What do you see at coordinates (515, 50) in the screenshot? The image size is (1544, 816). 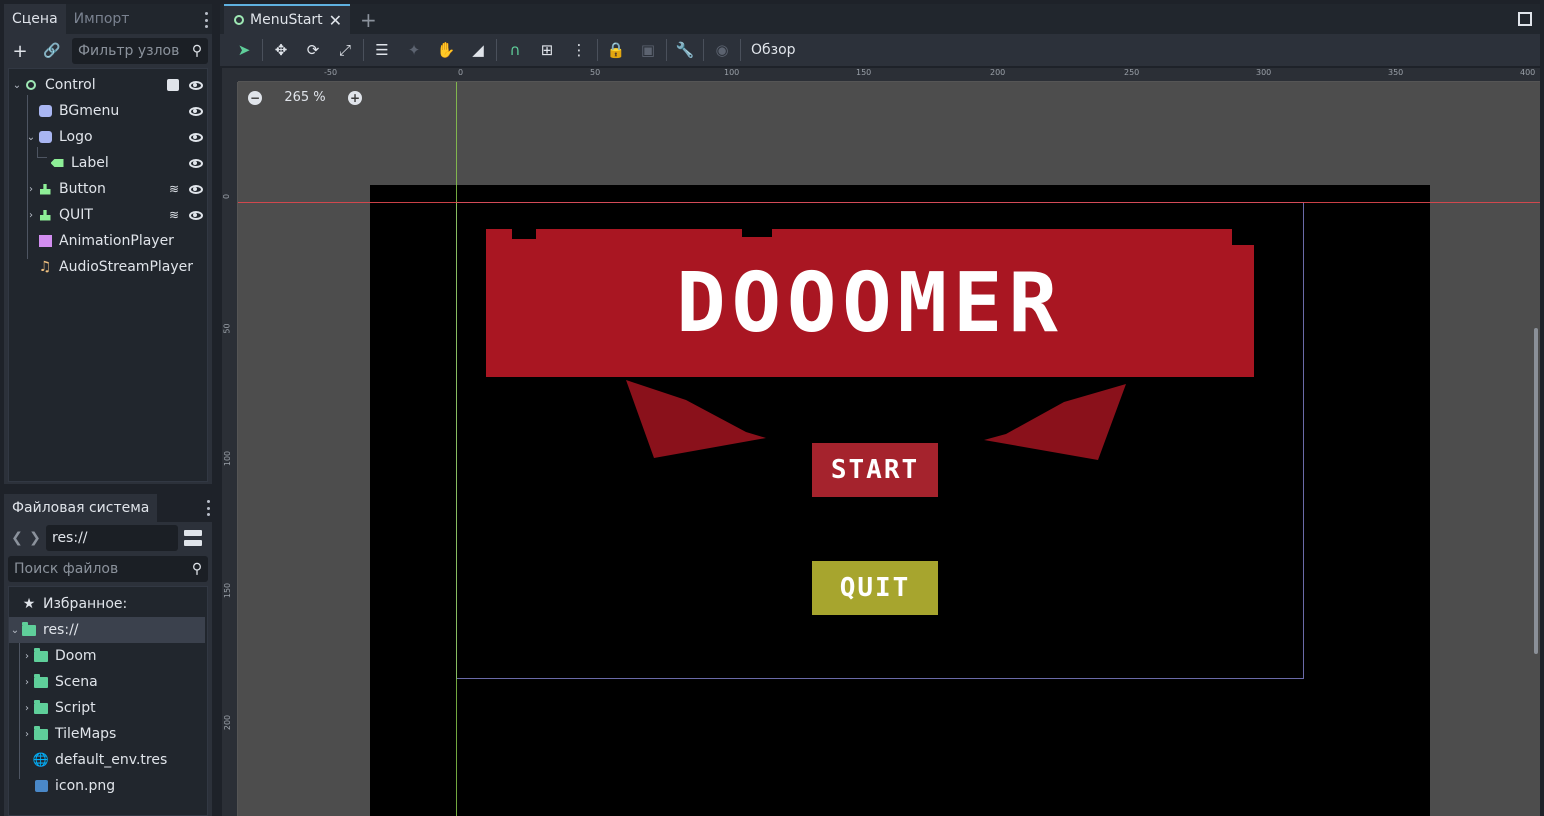 I see `snap-icon: ∩` at bounding box center [515, 50].